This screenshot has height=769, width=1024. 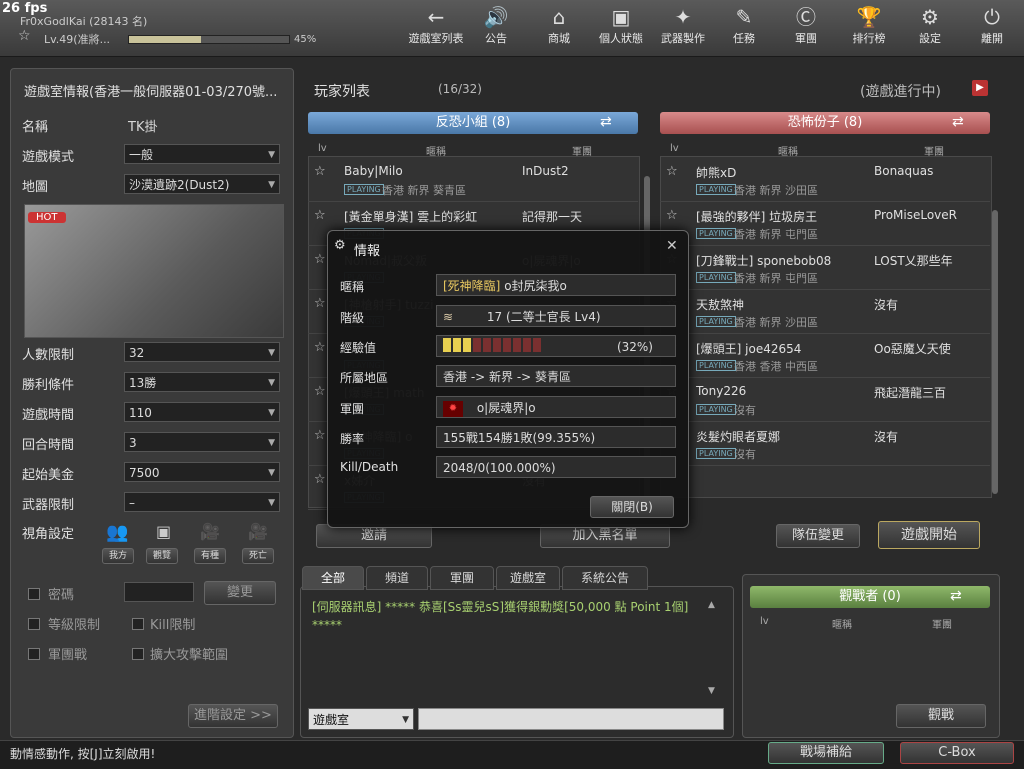 I want to click on player-row: ☆炎髮灼眼者夏娜沒有PLAYING沒有, so click(x=825, y=445).